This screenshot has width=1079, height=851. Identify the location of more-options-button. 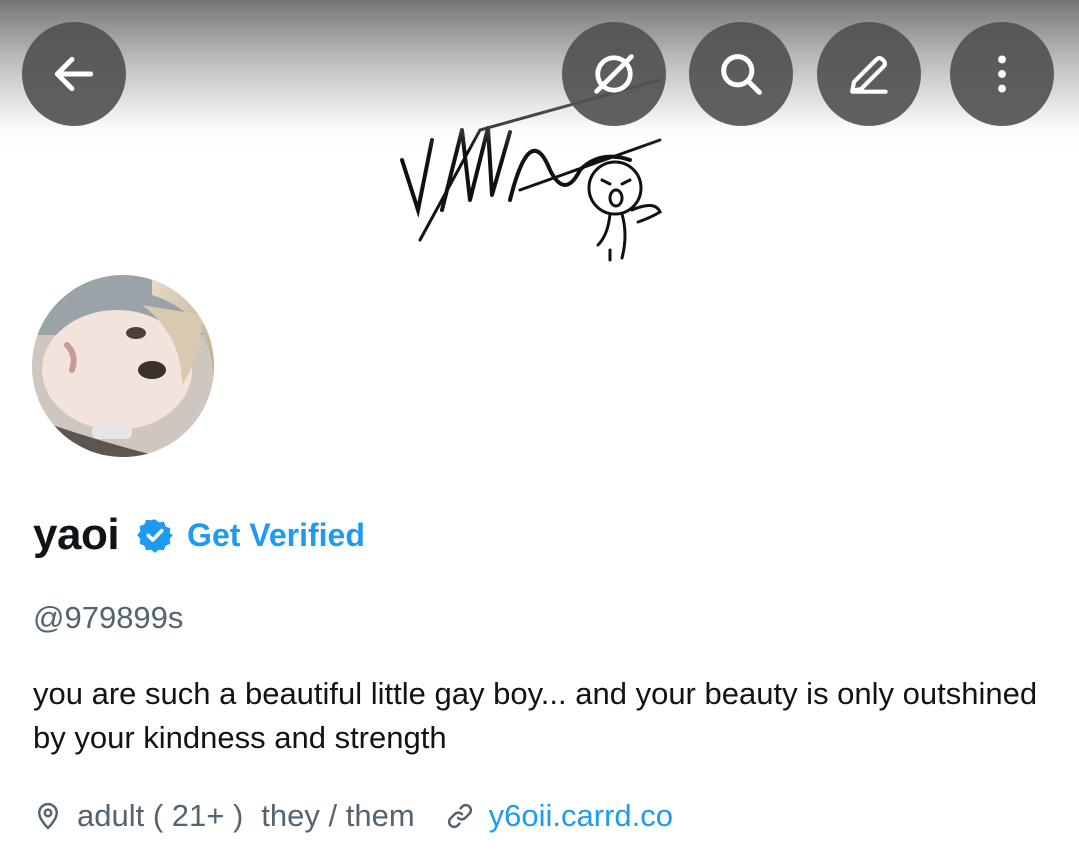
(1002, 74).